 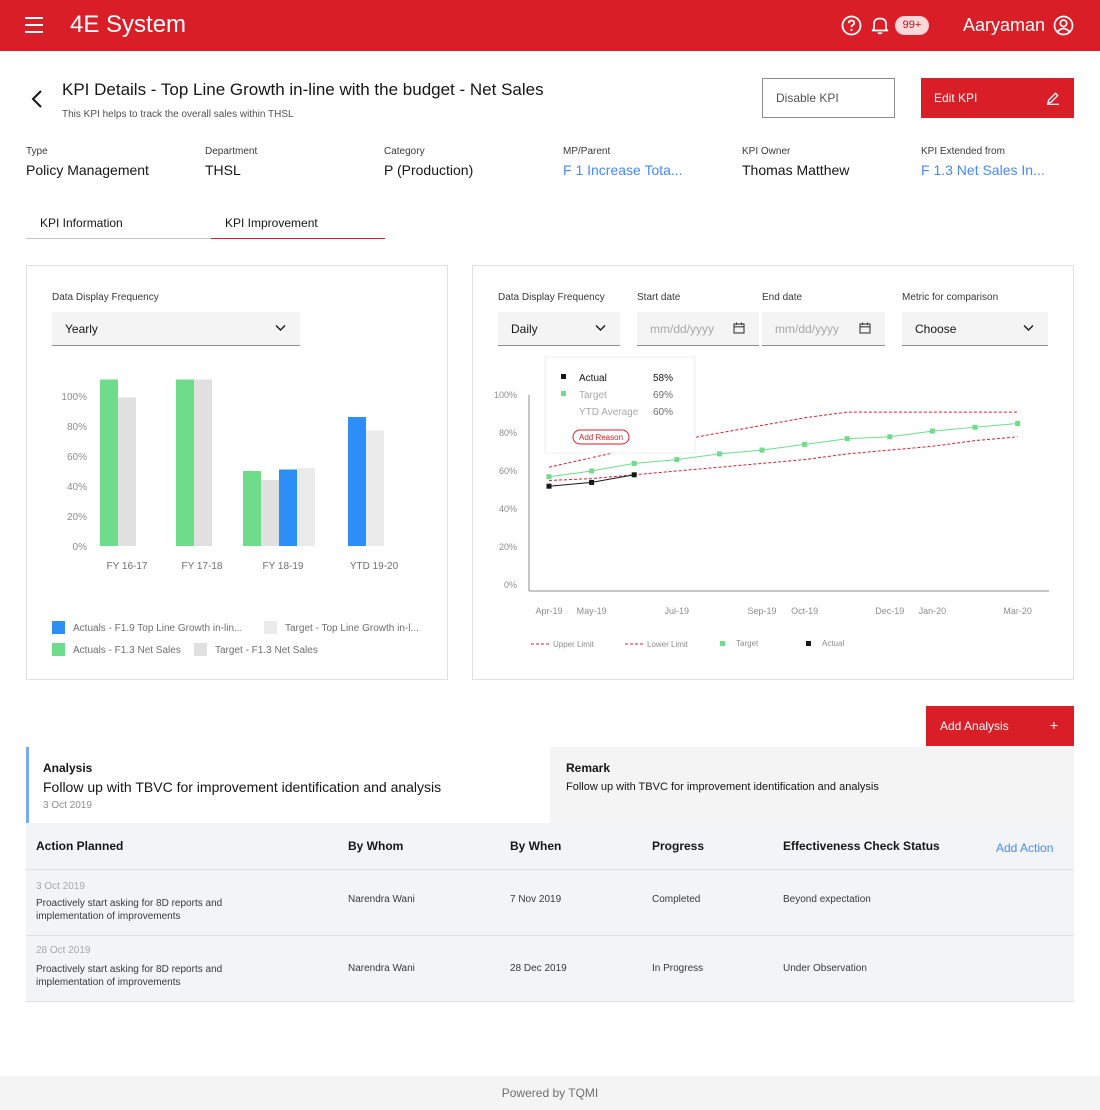 I want to click on action-date: 3 Oct 2019, so click(x=60, y=886).